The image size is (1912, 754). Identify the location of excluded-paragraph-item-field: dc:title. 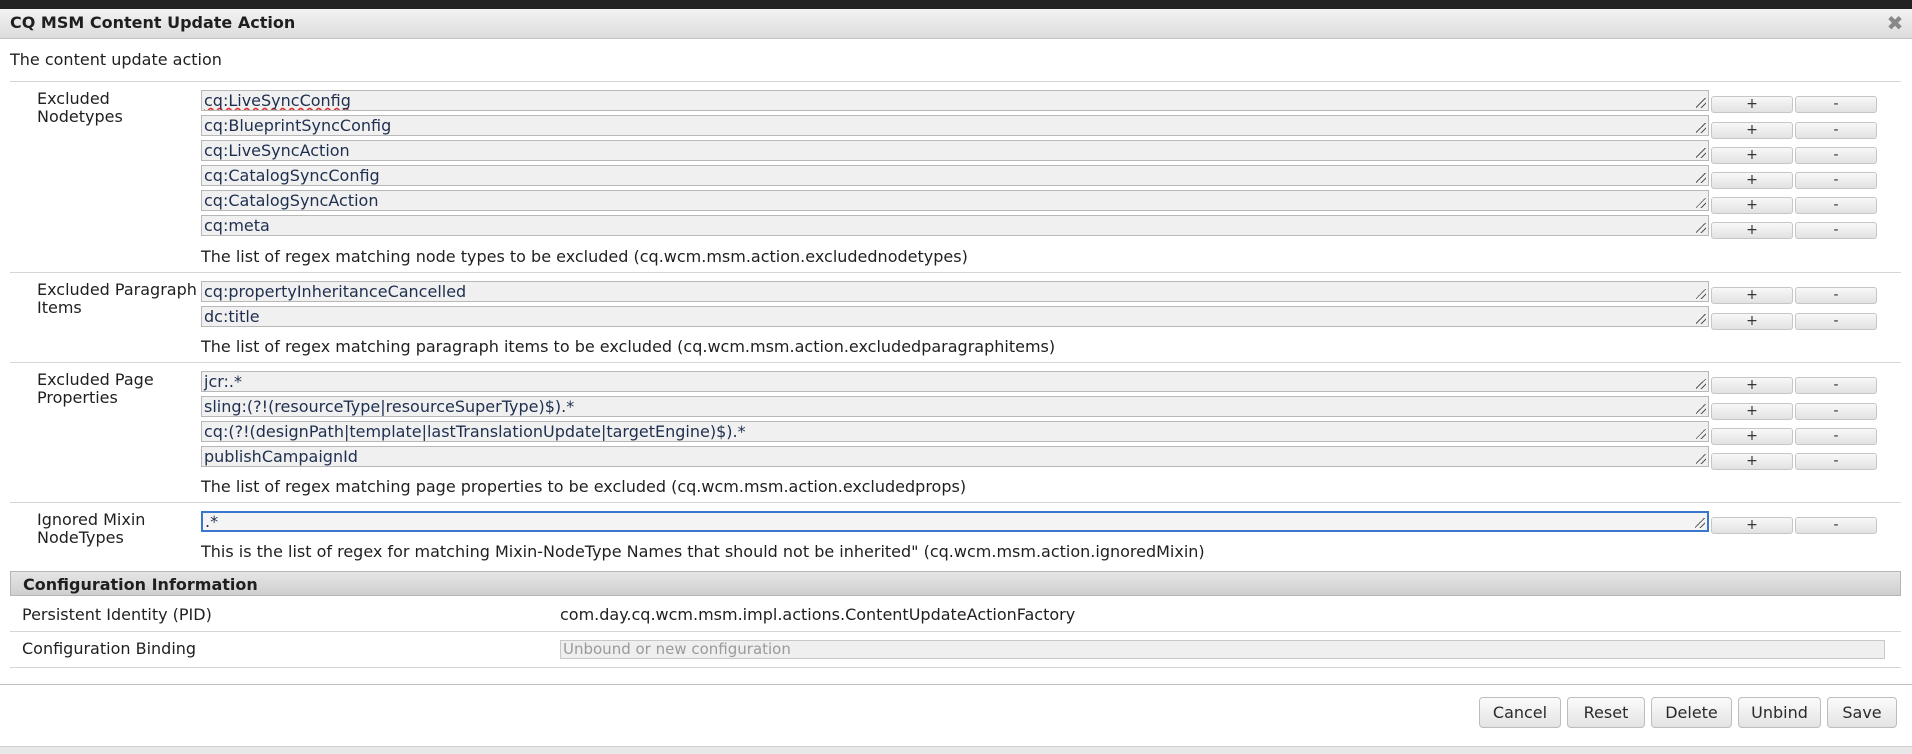
(955, 316).